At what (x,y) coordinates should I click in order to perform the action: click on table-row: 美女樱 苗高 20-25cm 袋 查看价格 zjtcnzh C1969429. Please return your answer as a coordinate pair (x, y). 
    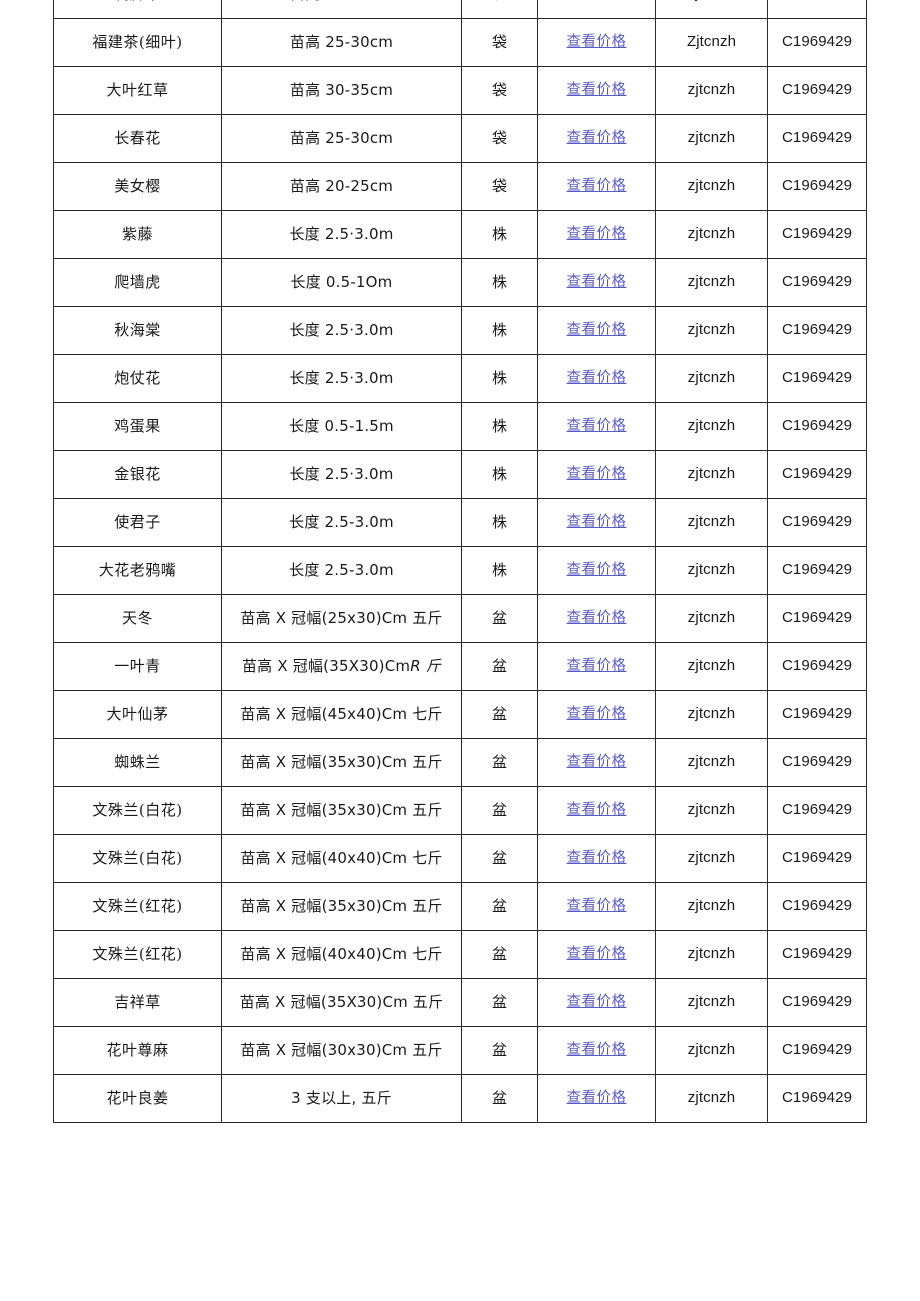
    Looking at the image, I should click on (460, 186).